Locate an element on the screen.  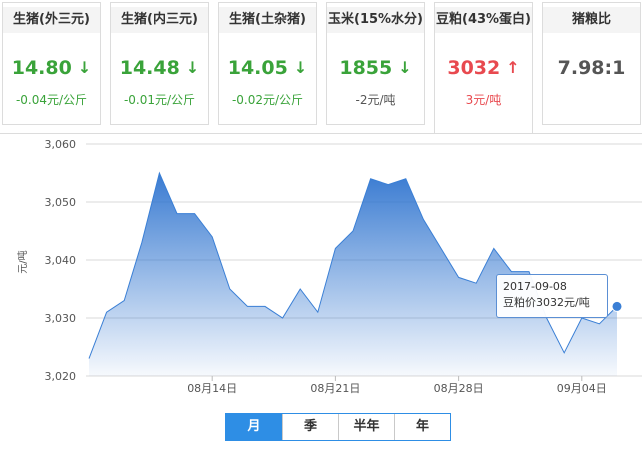
card-pig-local: 生猪(土杂猪) 14.05 ↓ -0.02元/公斤 is located at coordinates (267, 63).